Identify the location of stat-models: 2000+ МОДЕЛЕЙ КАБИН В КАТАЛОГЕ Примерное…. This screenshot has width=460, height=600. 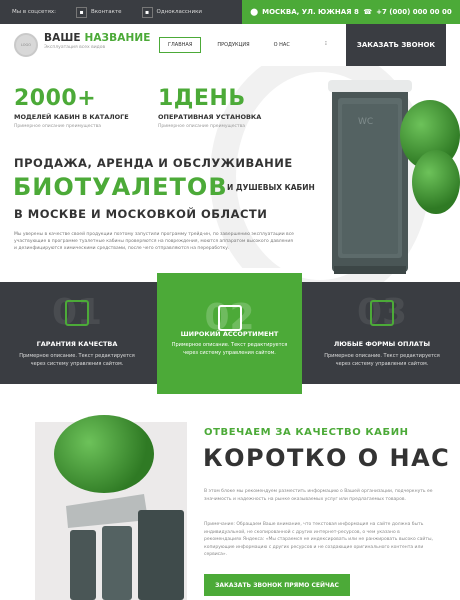
(71, 107).